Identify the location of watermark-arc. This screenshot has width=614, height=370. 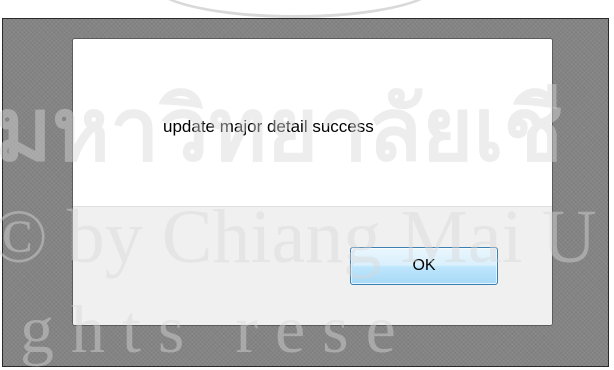
(295, 9).